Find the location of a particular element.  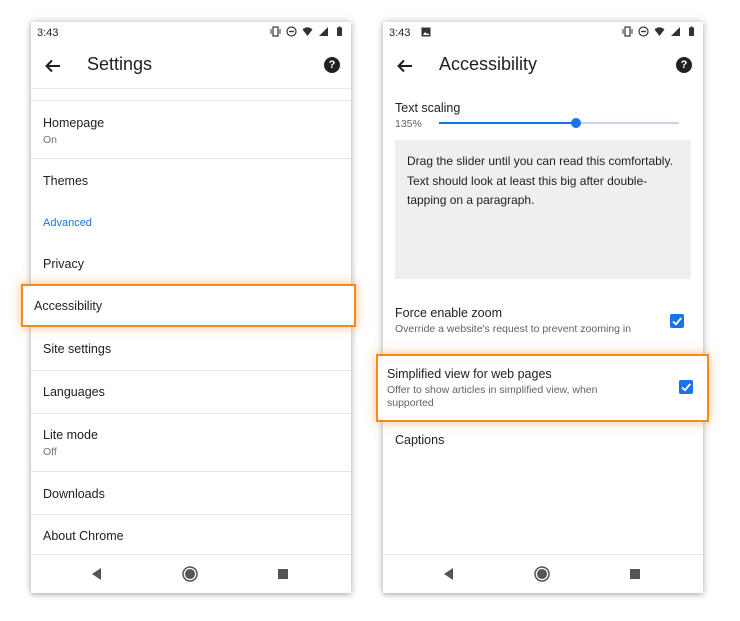

page-title: Accessibility is located at coordinates (488, 64).